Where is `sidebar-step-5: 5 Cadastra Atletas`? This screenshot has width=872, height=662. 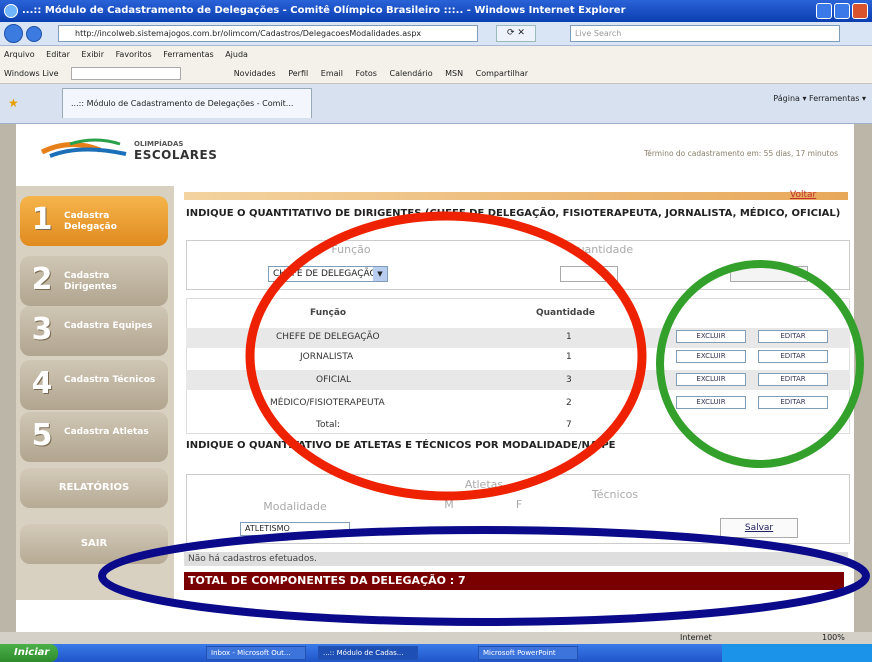
sidebar-step-5: 5 Cadastra Atletas is located at coordinates (94, 437).